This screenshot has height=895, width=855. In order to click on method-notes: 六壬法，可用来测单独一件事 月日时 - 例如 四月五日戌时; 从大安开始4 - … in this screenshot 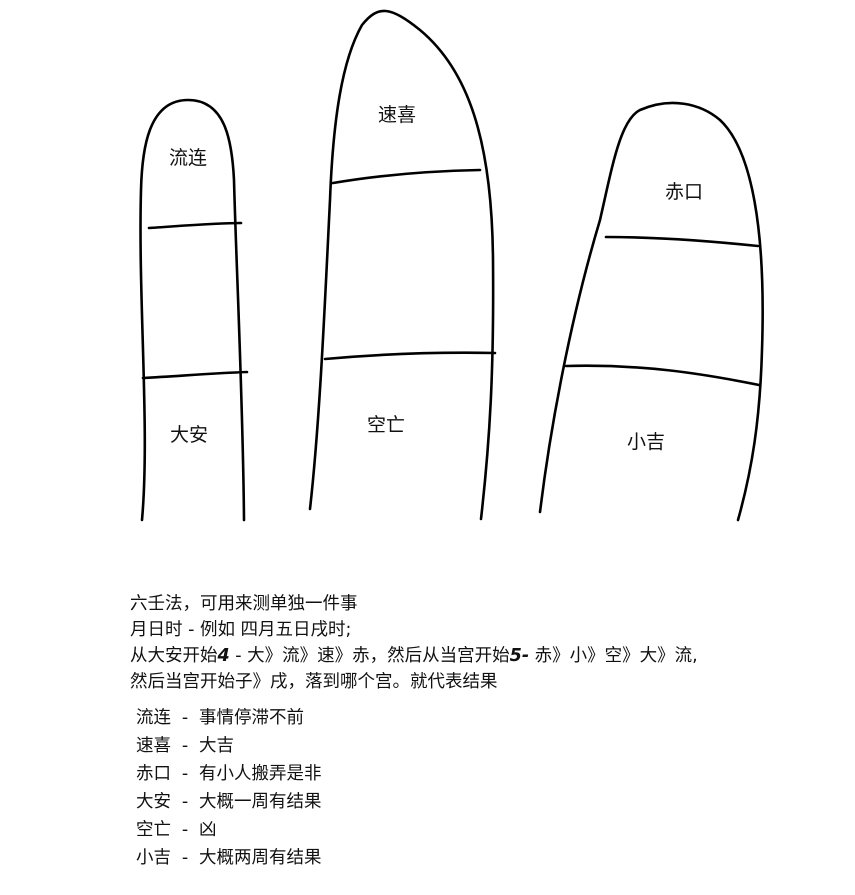, I will do `click(414, 643)`.